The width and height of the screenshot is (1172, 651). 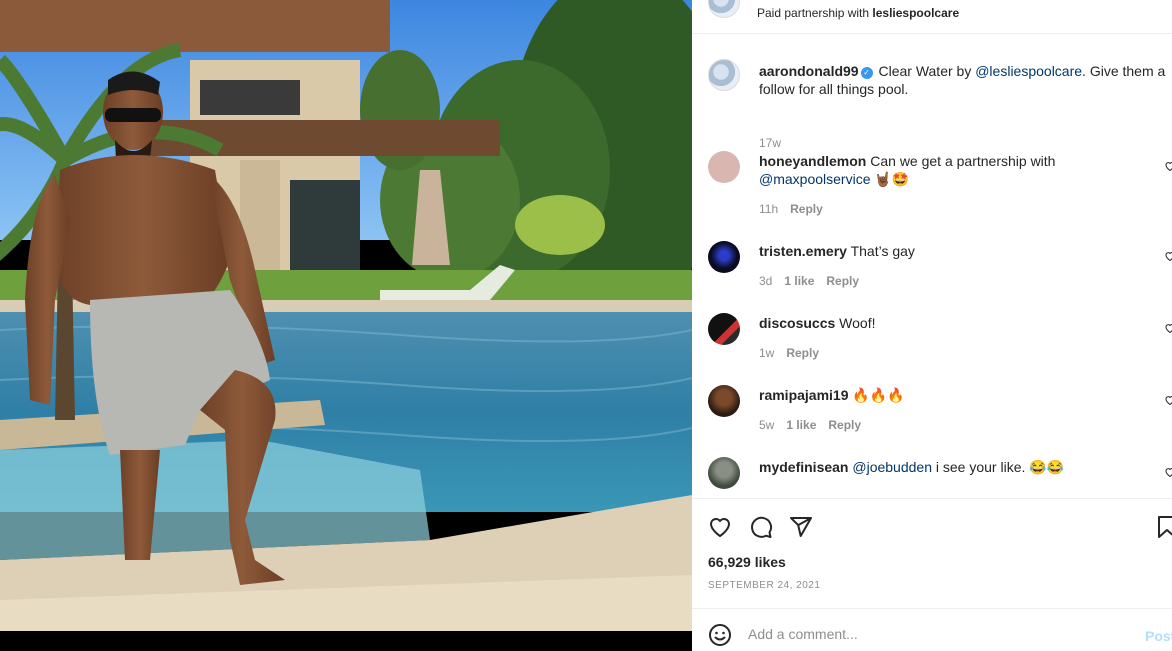 What do you see at coordinates (961, 161) in the screenshot?
I see `comment-body: Can we get a partnership with` at bounding box center [961, 161].